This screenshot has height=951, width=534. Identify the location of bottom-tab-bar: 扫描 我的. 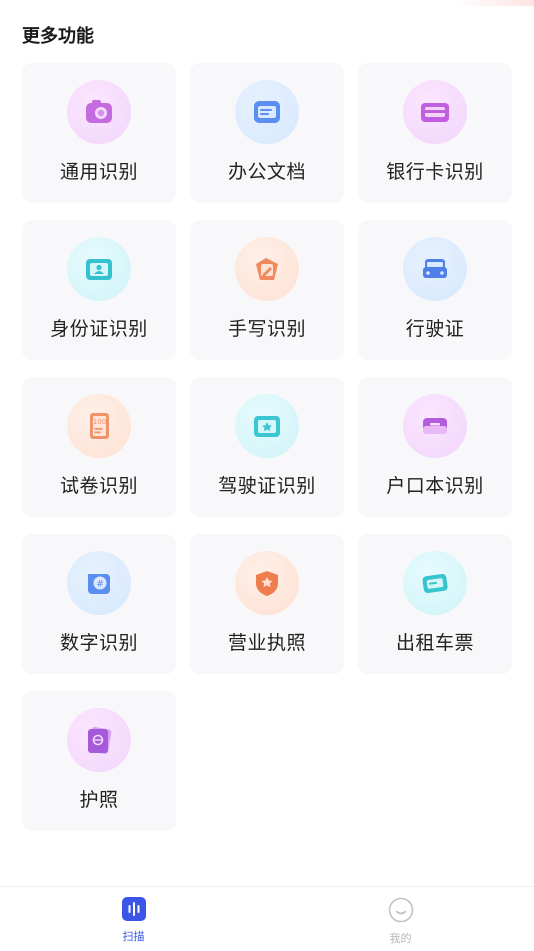
(267, 918).